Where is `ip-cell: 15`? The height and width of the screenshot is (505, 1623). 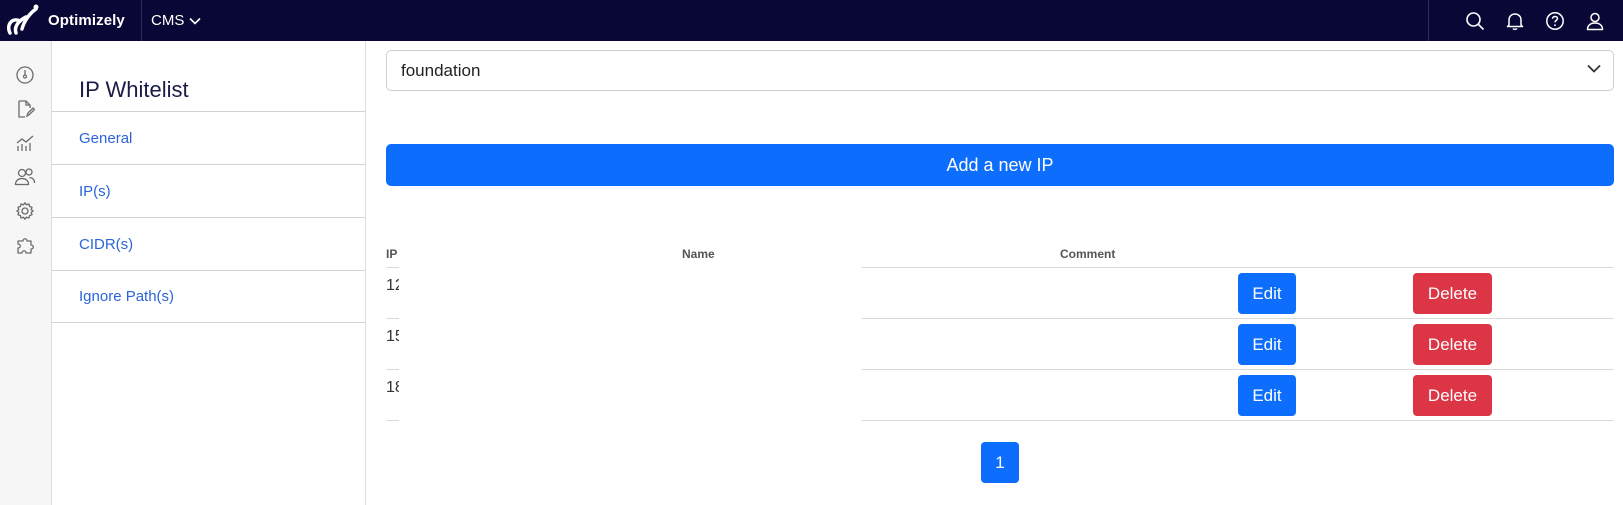
ip-cell: 15 is located at coordinates (392, 336).